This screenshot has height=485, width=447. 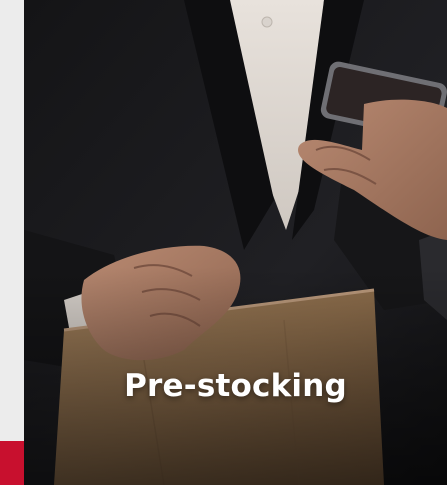 I want to click on card-title: Pre-stocking, so click(x=235, y=386).